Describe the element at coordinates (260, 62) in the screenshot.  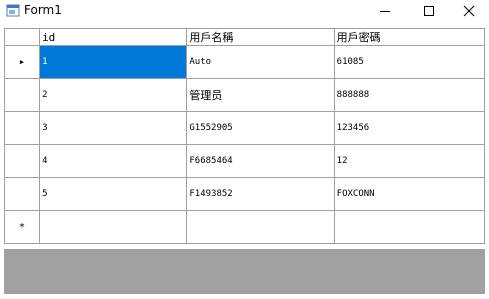
I see `cell-username: Auto` at that location.